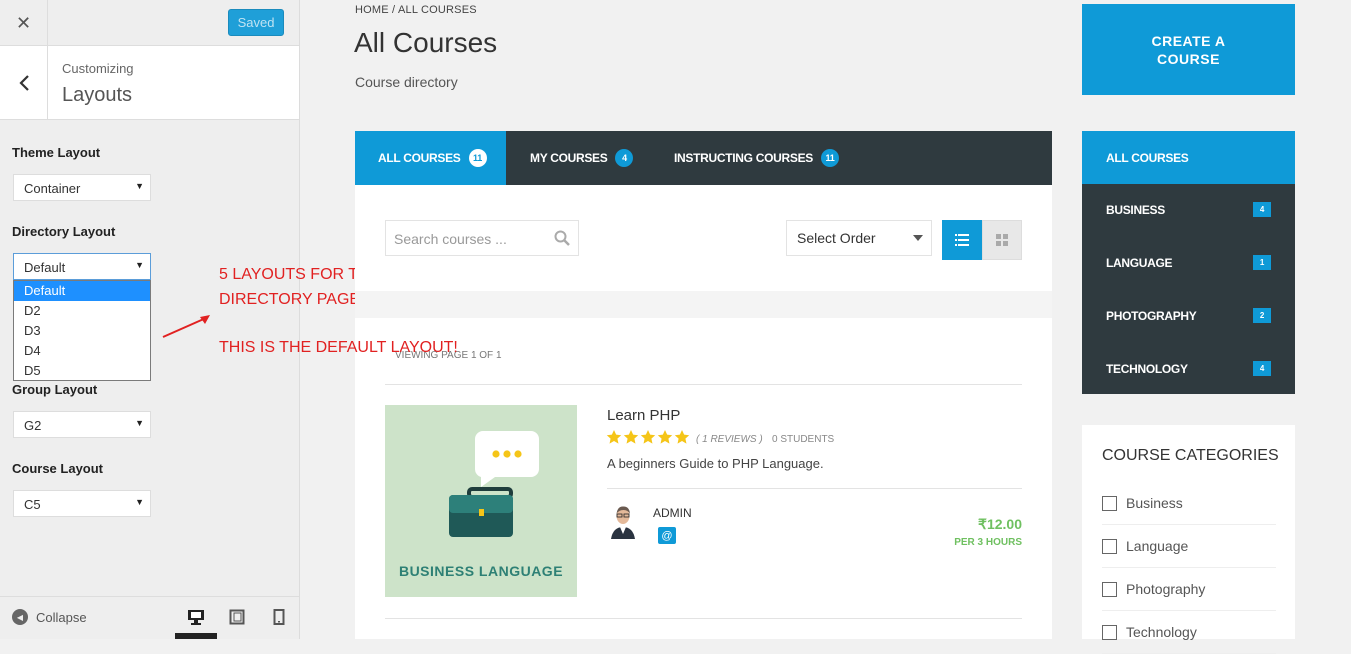 This screenshot has height=654, width=1351. What do you see at coordinates (494, 484) in the screenshot?
I see `briefcase-chat-icon` at bounding box center [494, 484].